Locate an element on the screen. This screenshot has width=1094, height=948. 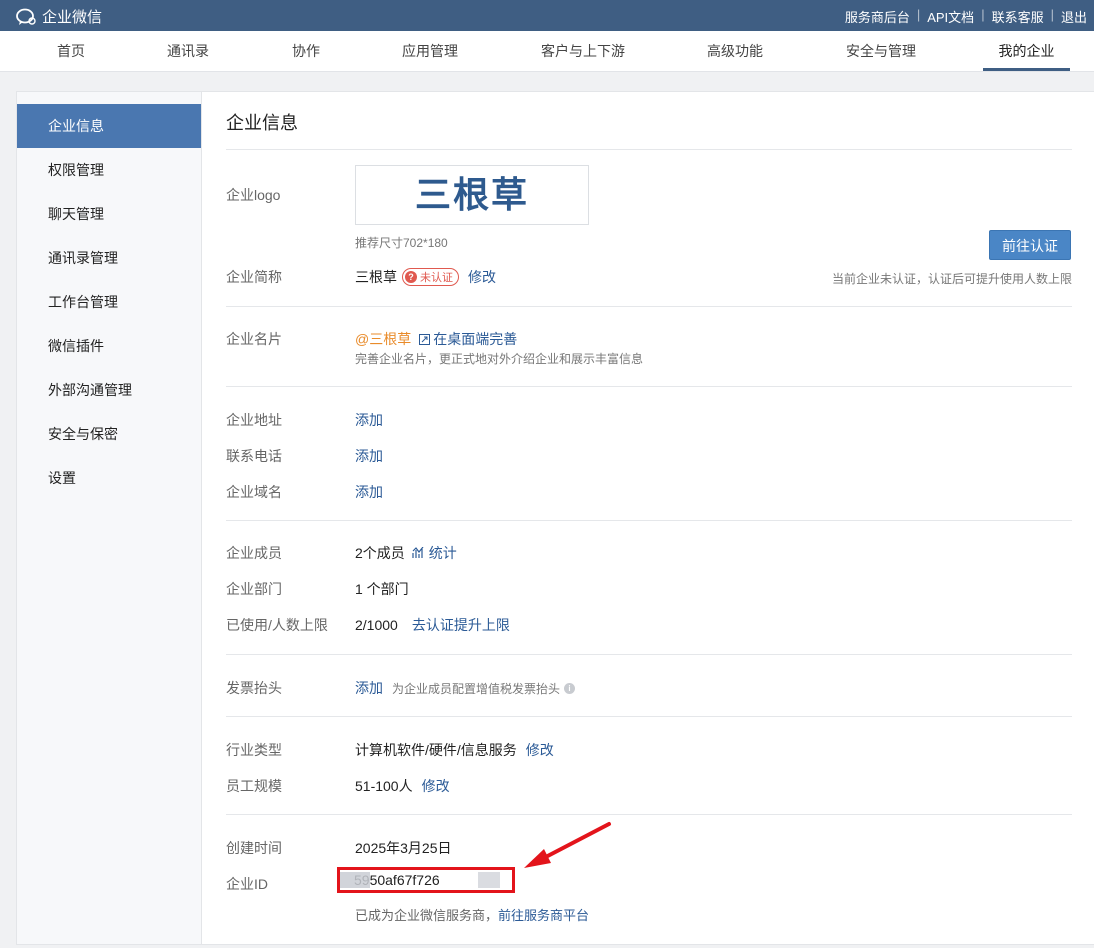
top-links: 服务商后台 | API文档 | 联系客服 | 退出 is located at coordinates (966, 16).